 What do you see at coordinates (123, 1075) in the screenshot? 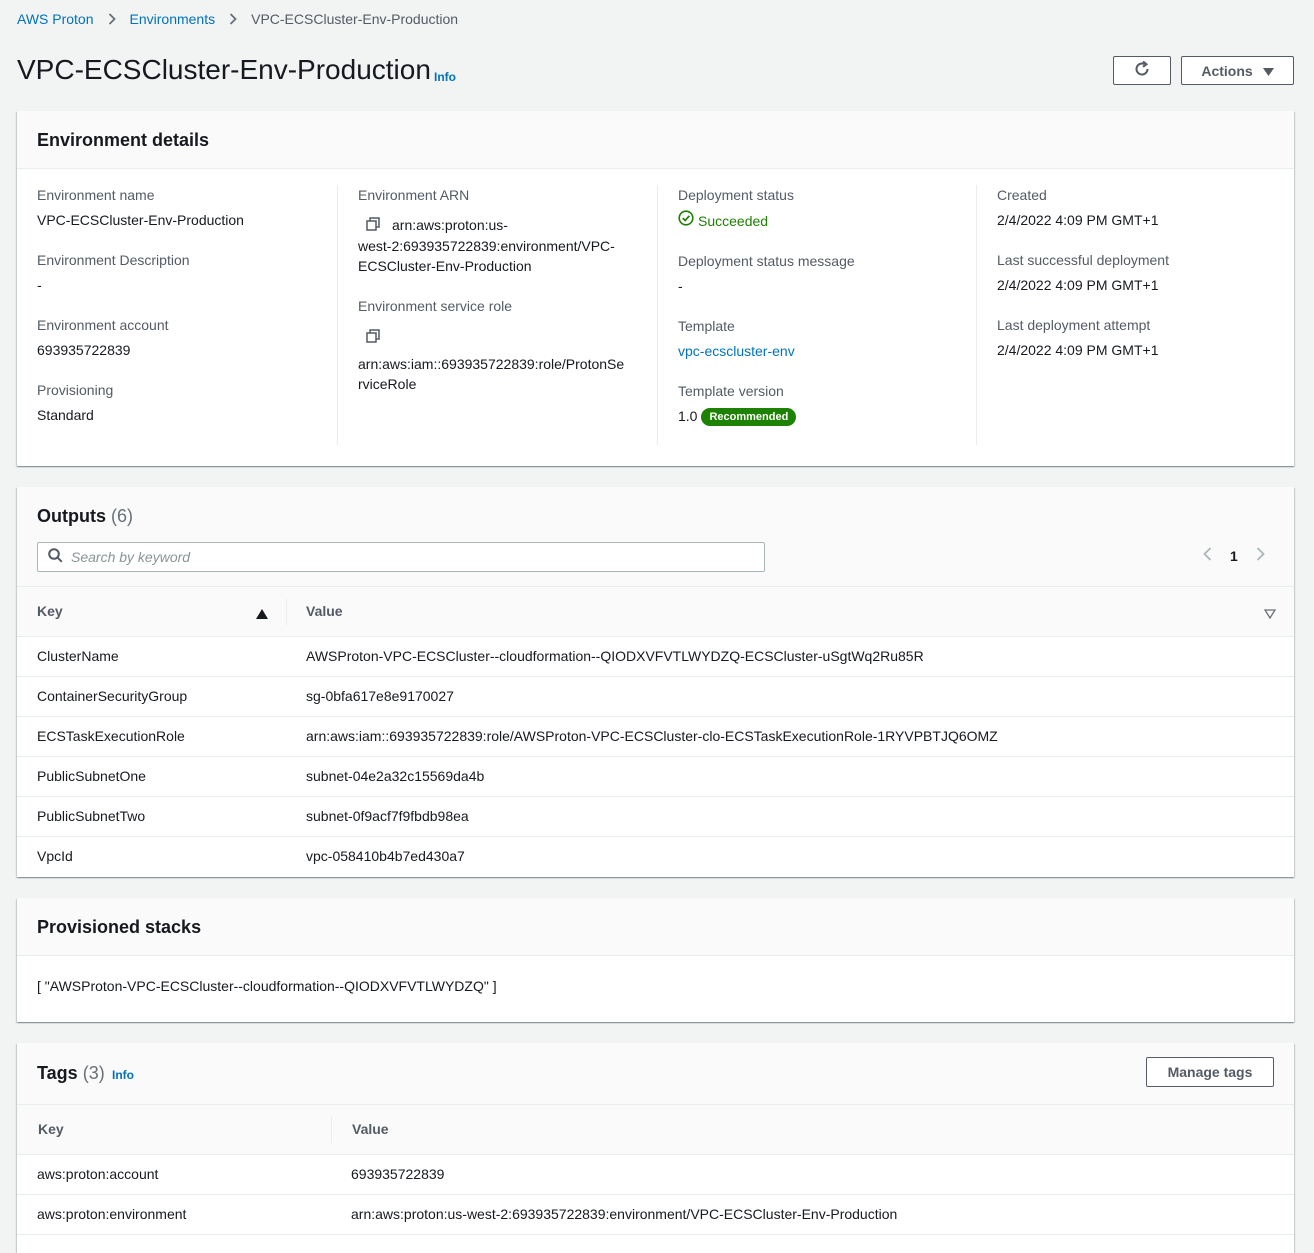
I see `tags-info-link: Info` at bounding box center [123, 1075].